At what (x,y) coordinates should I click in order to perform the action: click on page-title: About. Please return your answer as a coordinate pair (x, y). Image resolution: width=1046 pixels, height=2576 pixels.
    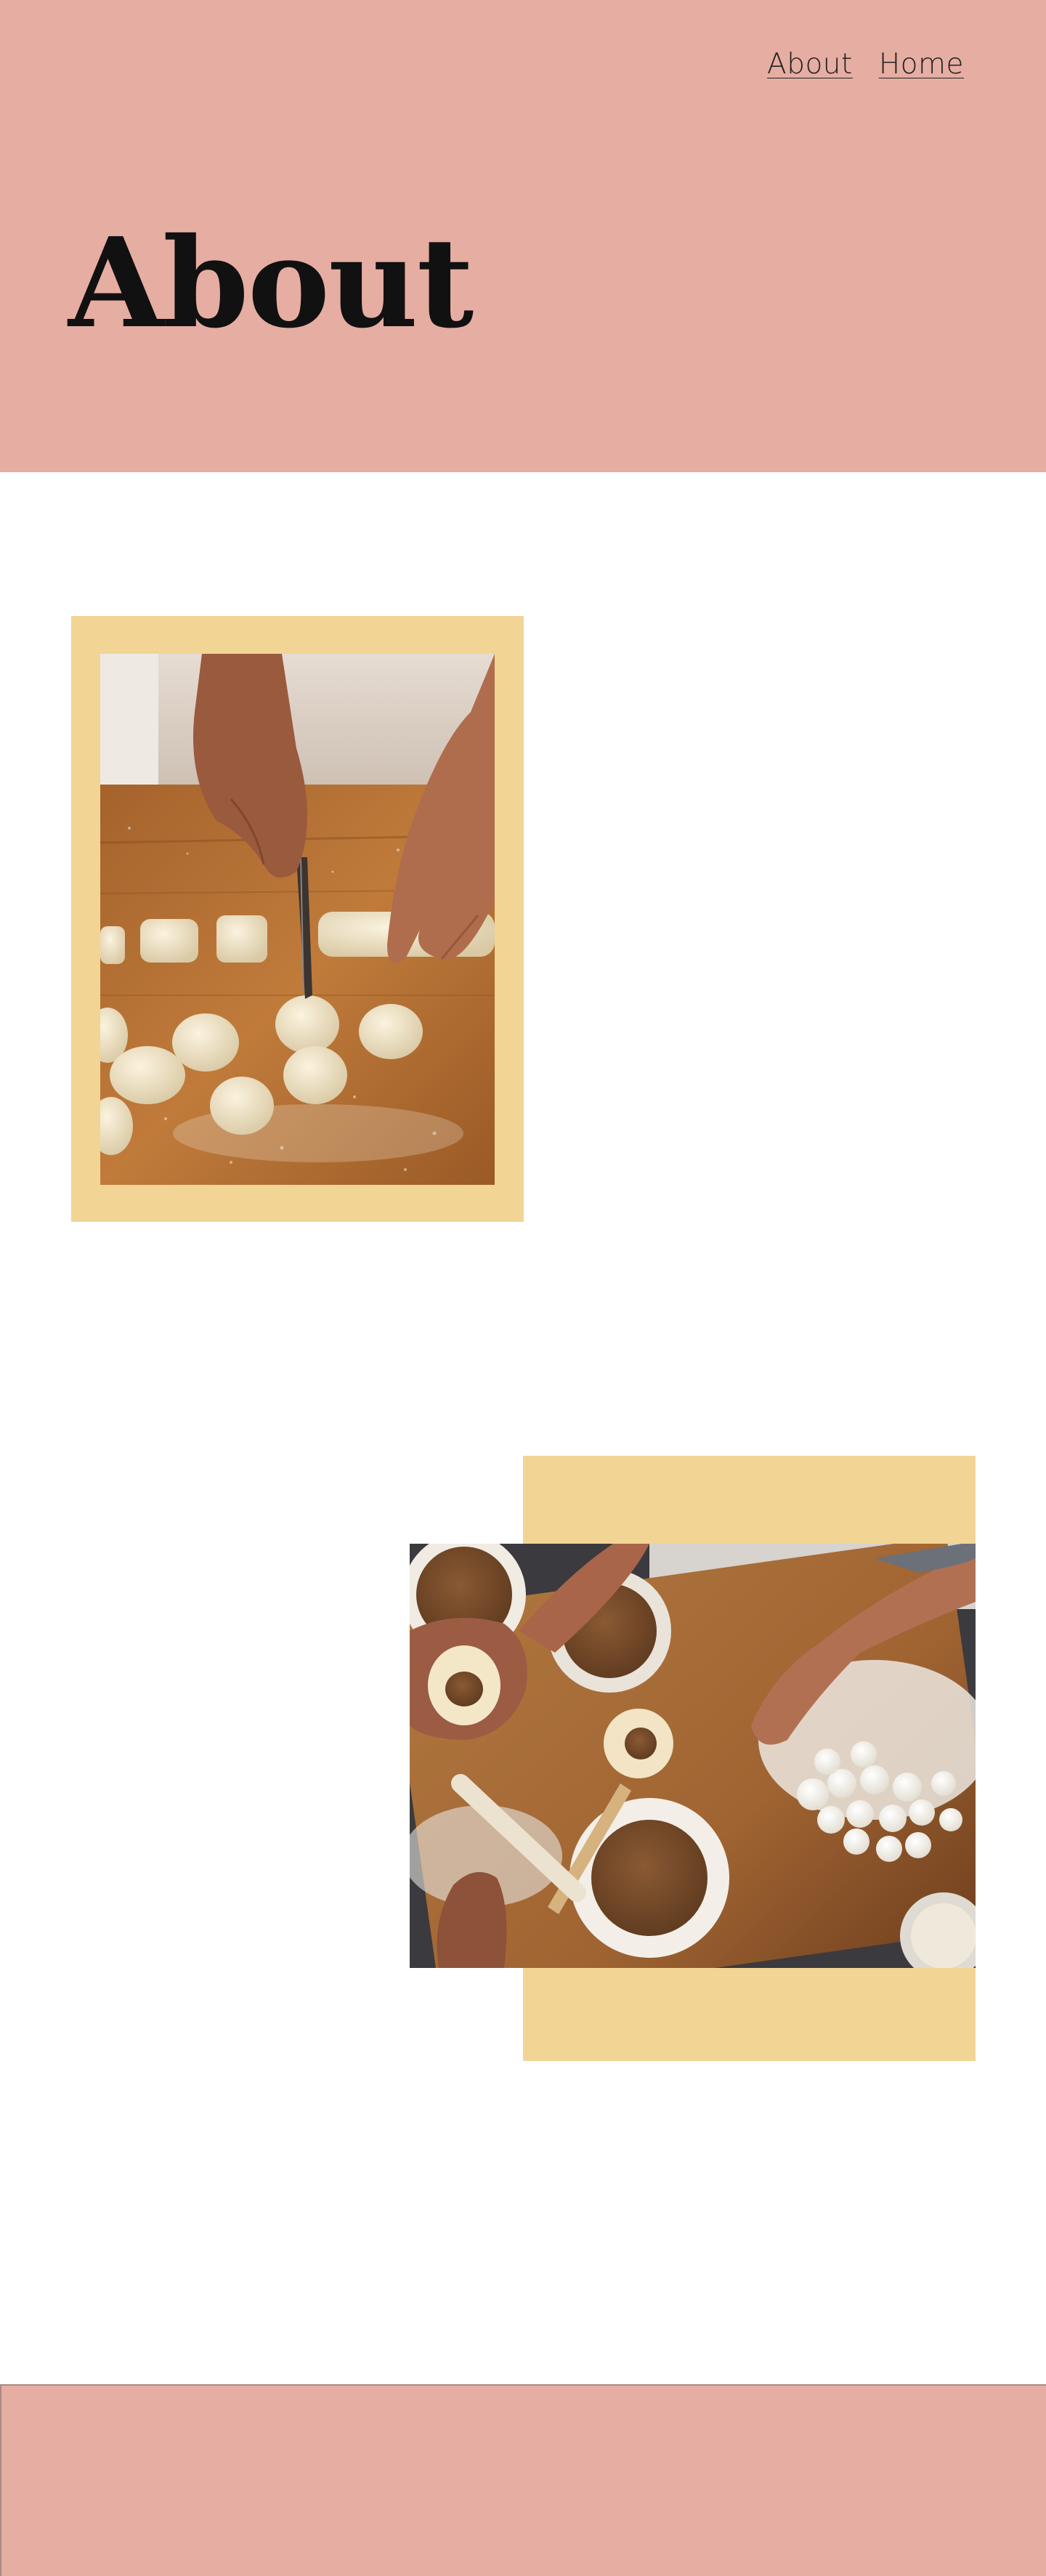
    Looking at the image, I should click on (271, 283).